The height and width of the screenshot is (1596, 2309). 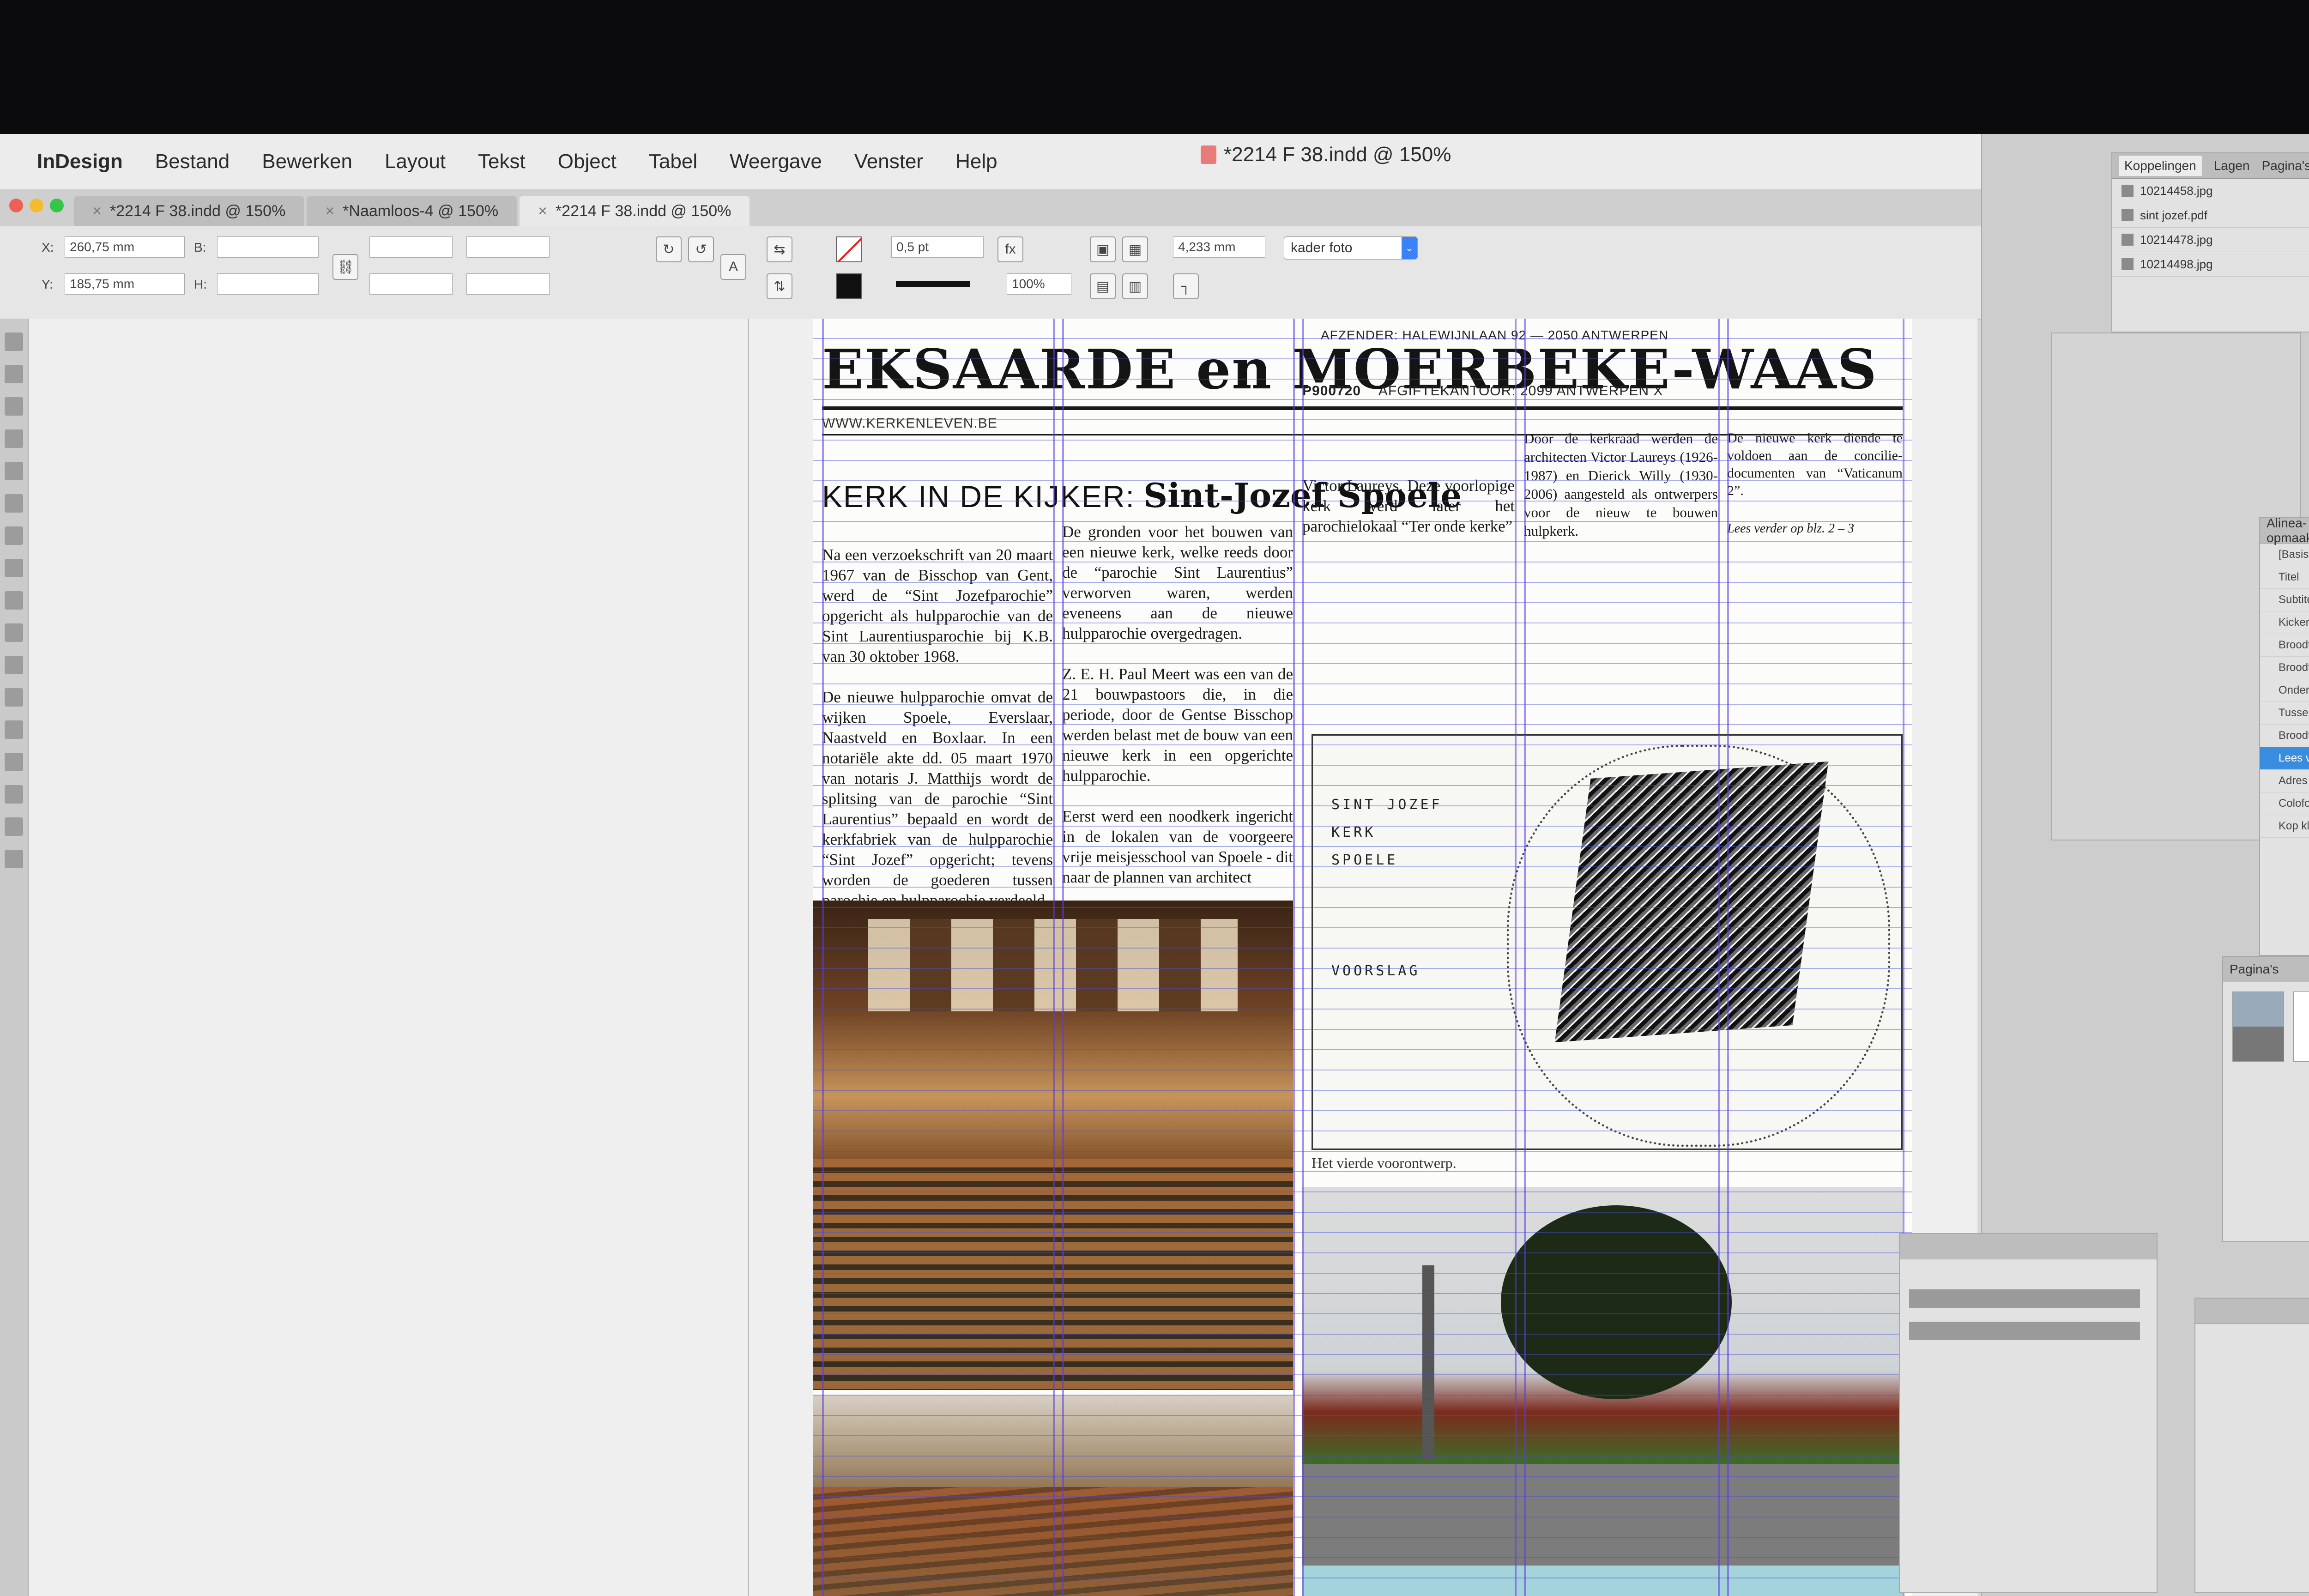 What do you see at coordinates (2028, 1246) in the screenshot?
I see `swatches-panel-header` at bounding box center [2028, 1246].